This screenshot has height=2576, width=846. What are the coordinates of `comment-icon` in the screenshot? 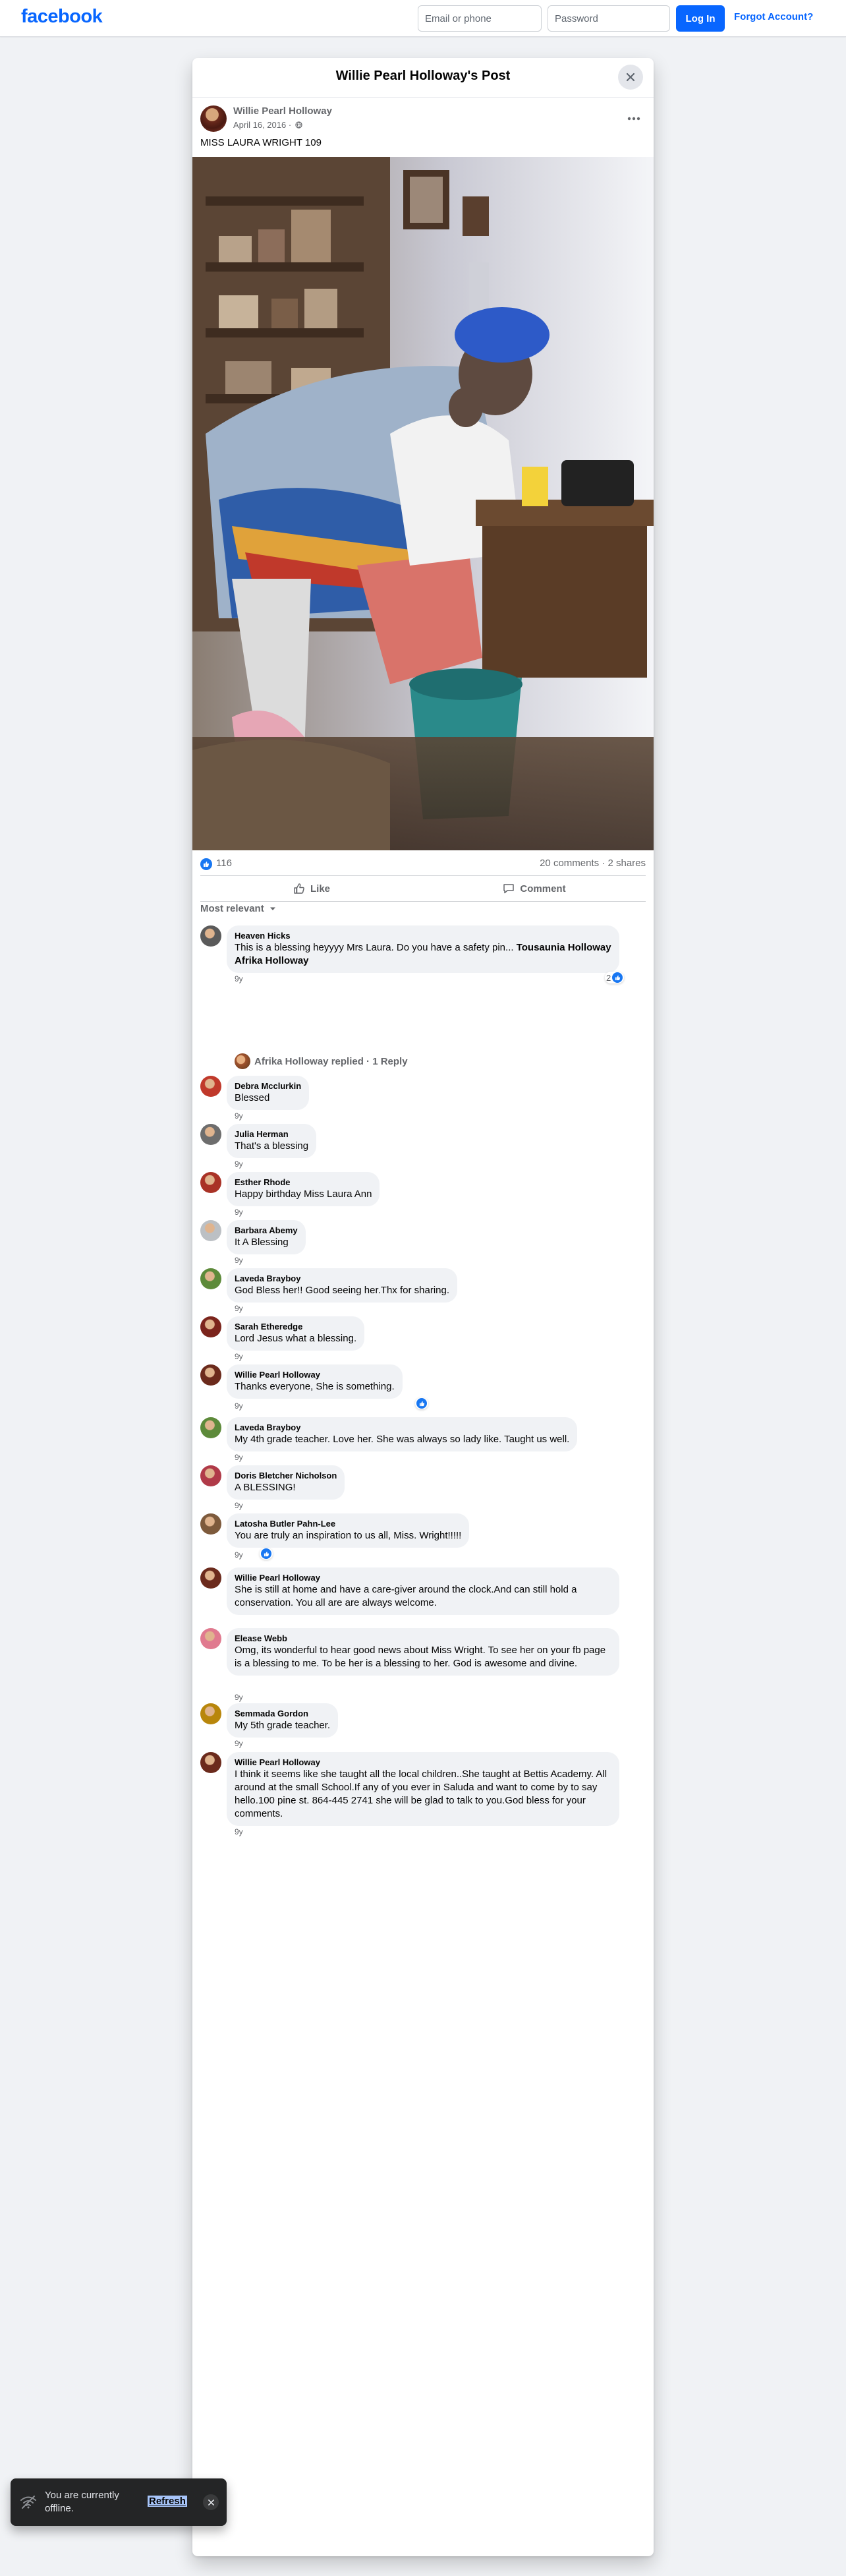 It's located at (509, 889).